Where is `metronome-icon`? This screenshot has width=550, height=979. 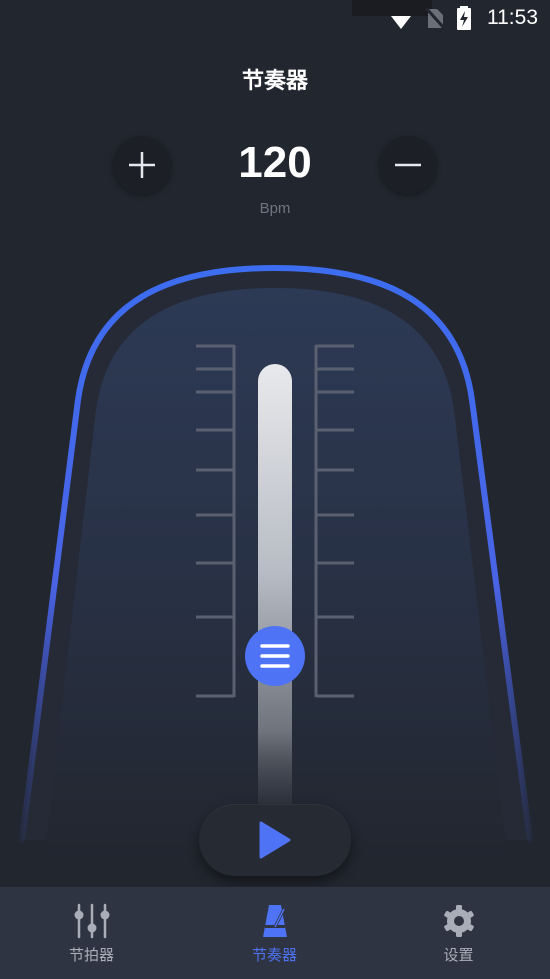 metronome-icon is located at coordinates (274, 921).